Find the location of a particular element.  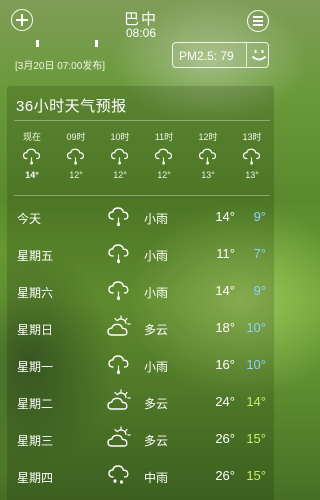

day-row: 今天 小雨 14° 9° is located at coordinates (141, 218).